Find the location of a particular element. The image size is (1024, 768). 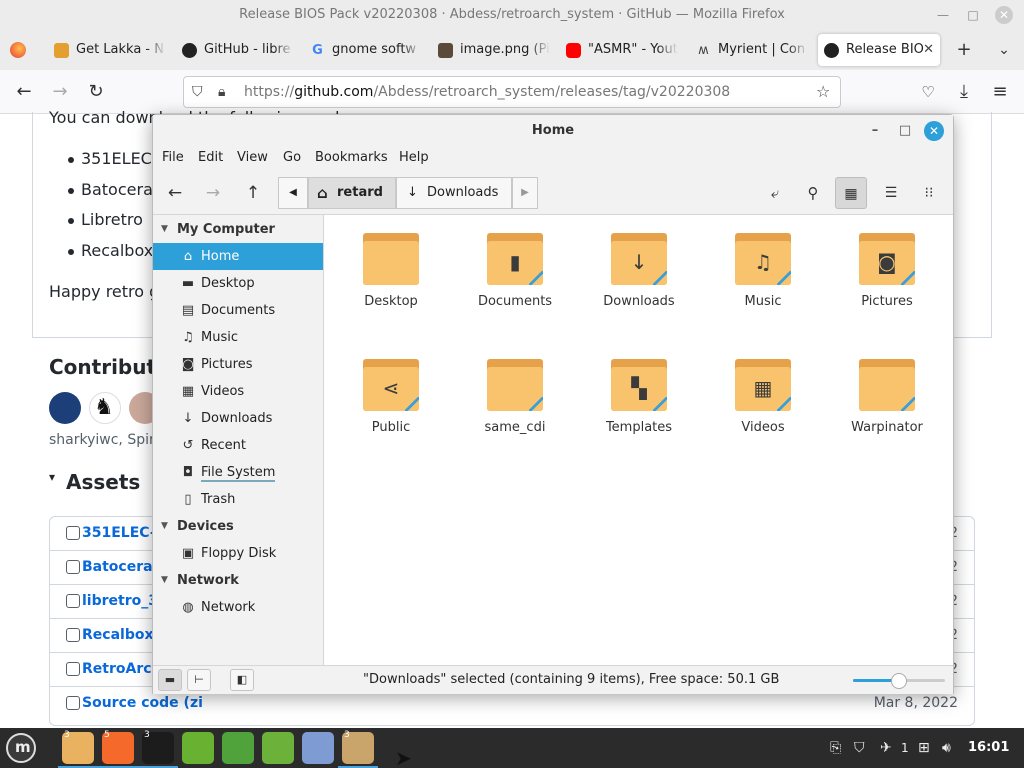

menu-go: Go is located at coordinates (292, 157).